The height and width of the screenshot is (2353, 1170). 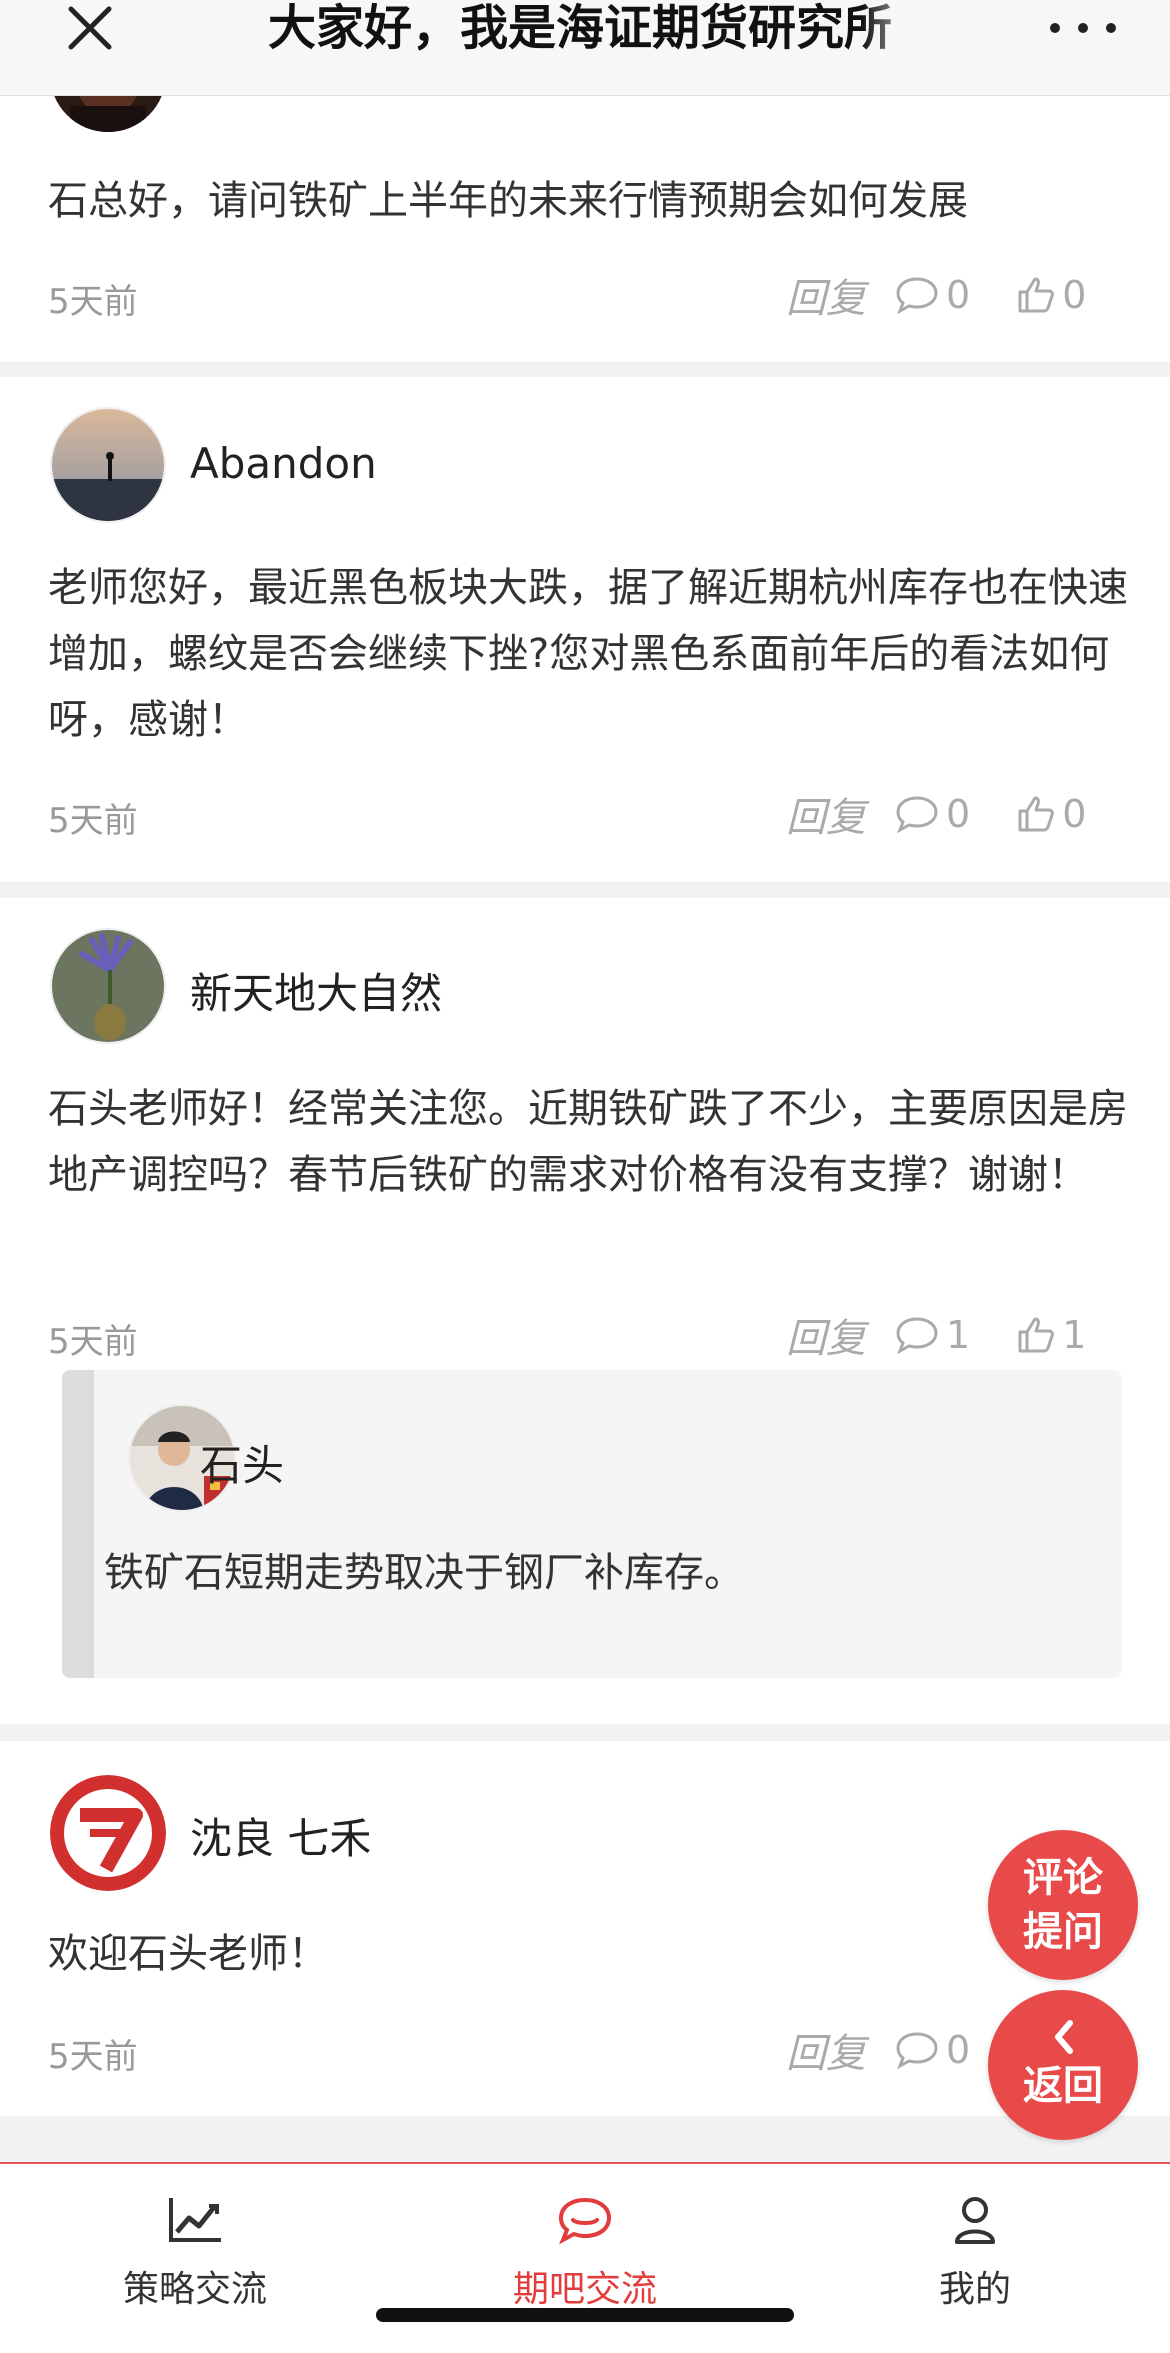 I want to click on back-label: 返回, so click(x=1063, y=2086).